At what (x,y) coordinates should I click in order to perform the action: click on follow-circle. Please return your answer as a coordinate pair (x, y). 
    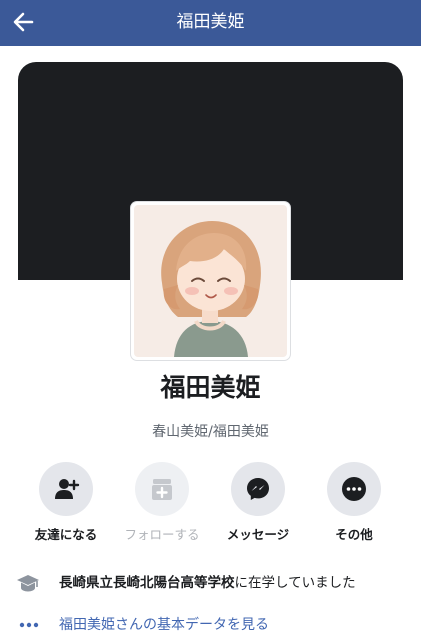
    Looking at the image, I should click on (162, 489).